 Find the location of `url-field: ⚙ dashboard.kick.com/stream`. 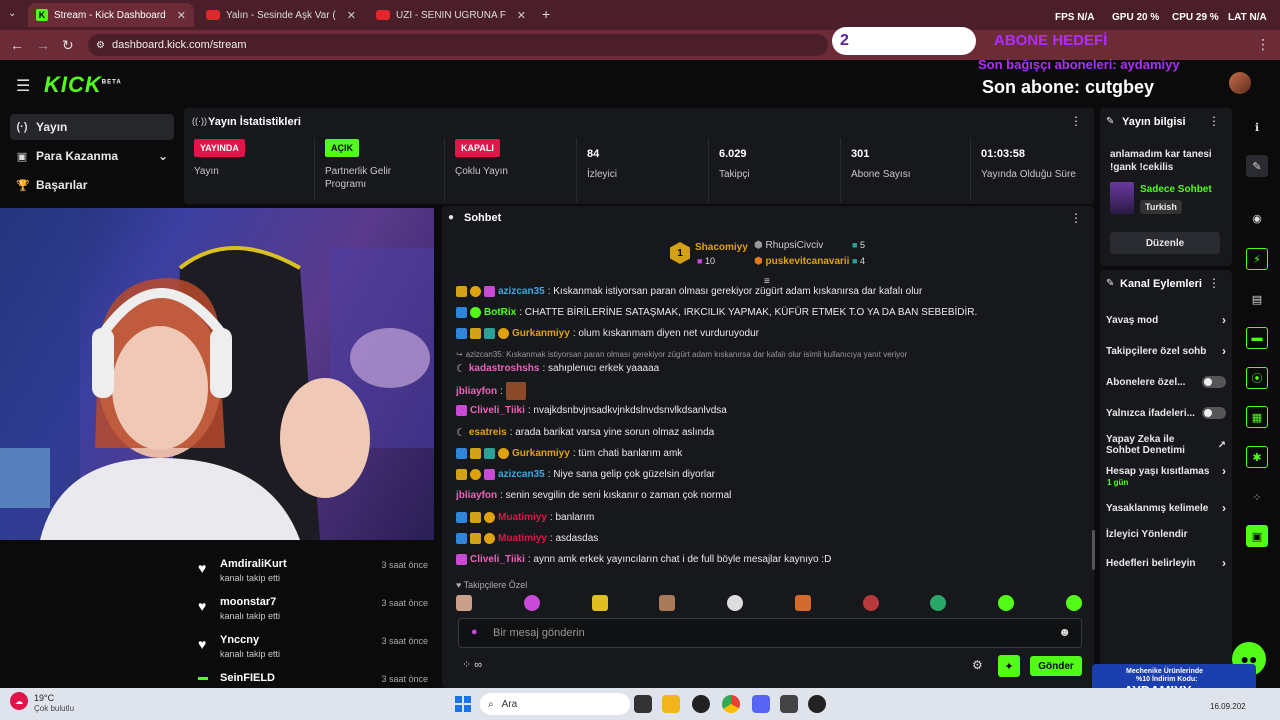

url-field: ⚙ dashboard.kick.com/stream is located at coordinates (458, 45).